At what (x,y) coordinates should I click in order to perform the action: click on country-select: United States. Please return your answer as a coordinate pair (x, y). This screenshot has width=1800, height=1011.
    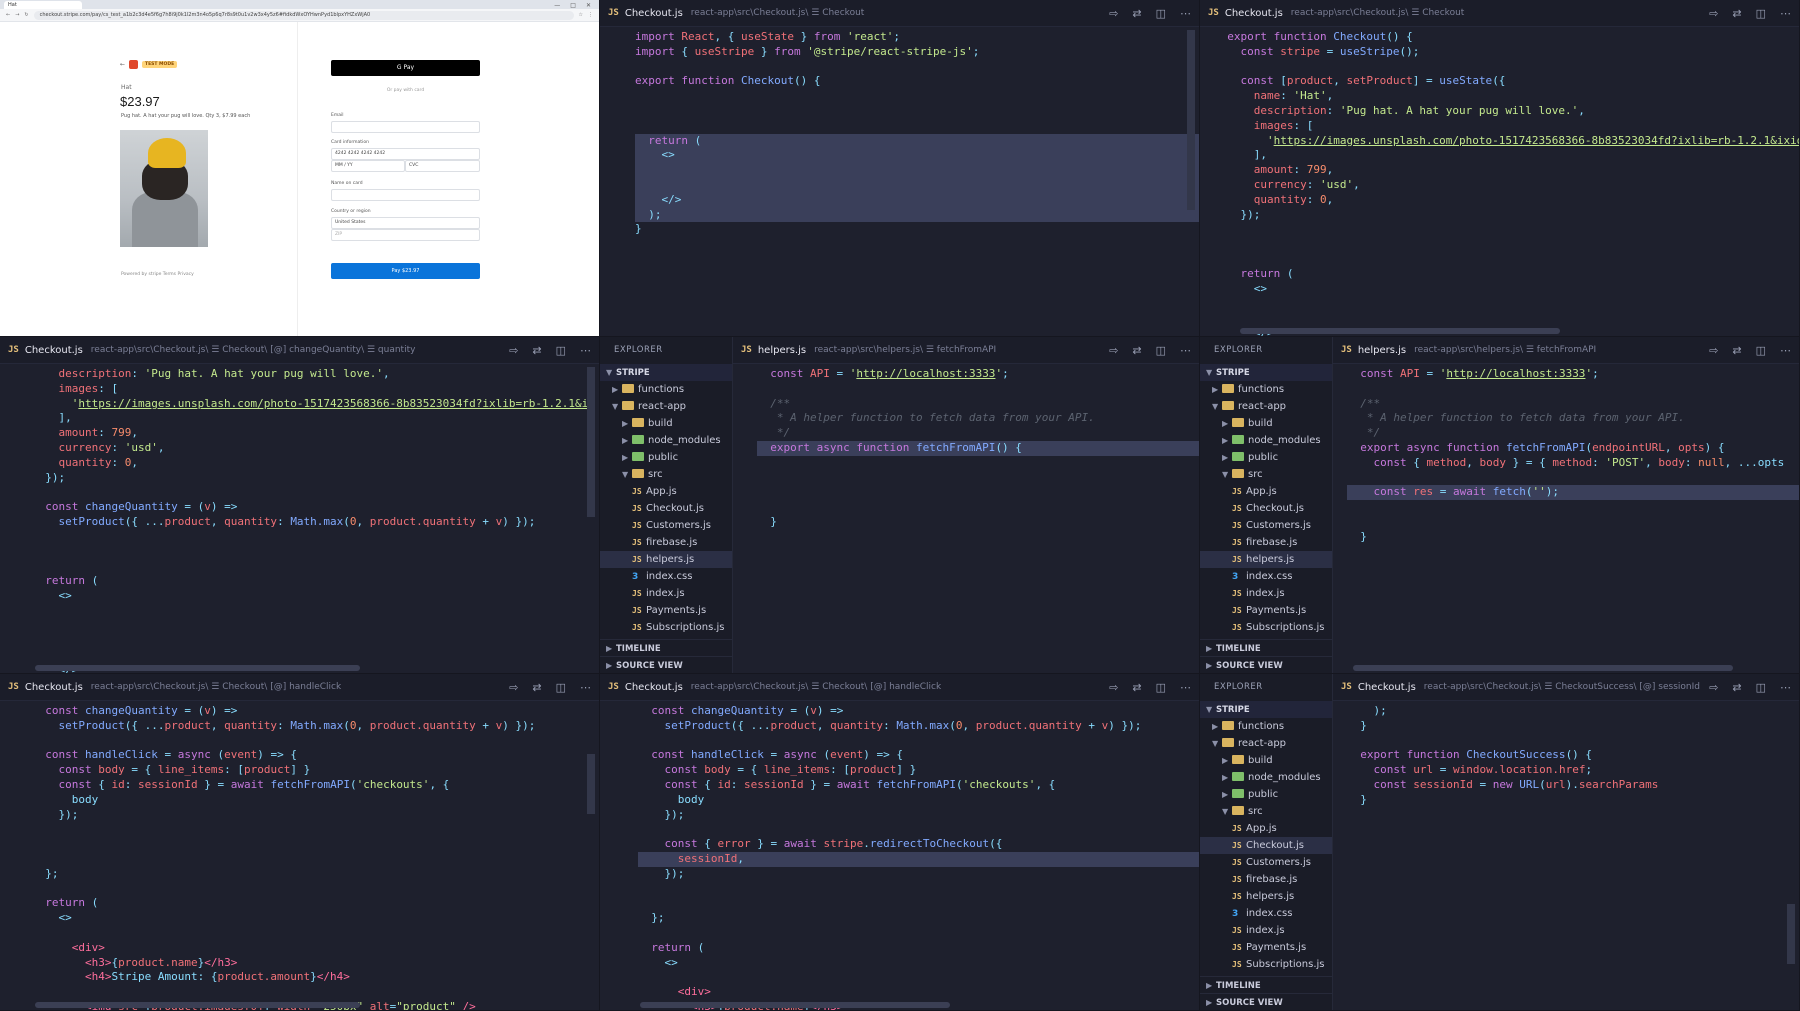
    Looking at the image, I should click on (405, 223).